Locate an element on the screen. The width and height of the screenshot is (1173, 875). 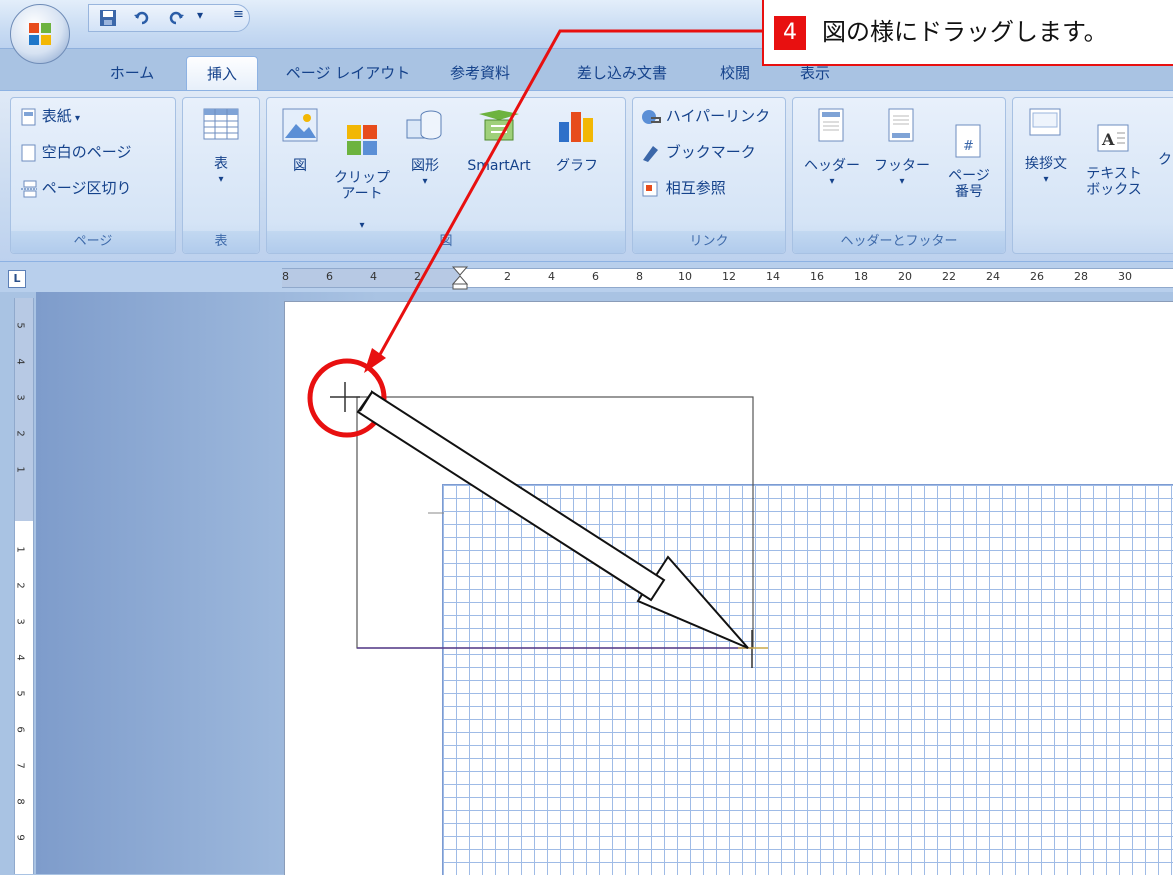
instruction-callout: 4 図の様にドラッグします。 is located at coordinates (967, 33).